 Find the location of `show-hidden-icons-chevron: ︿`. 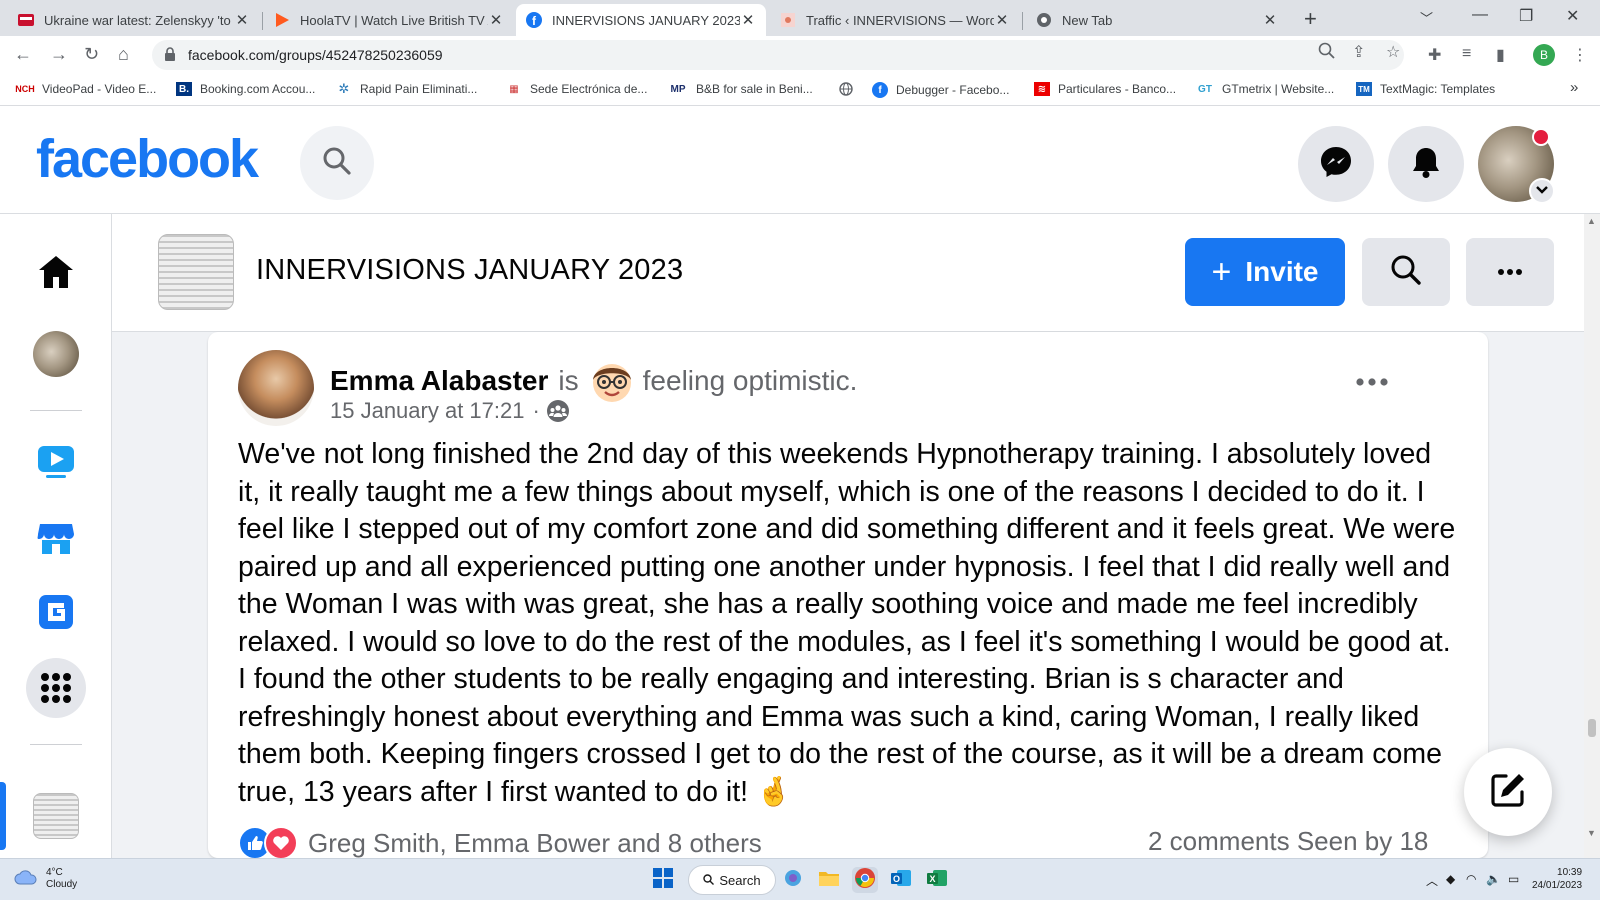

show-hidden-icons-chevron: ︿ is located at coordinates (1432, 880).